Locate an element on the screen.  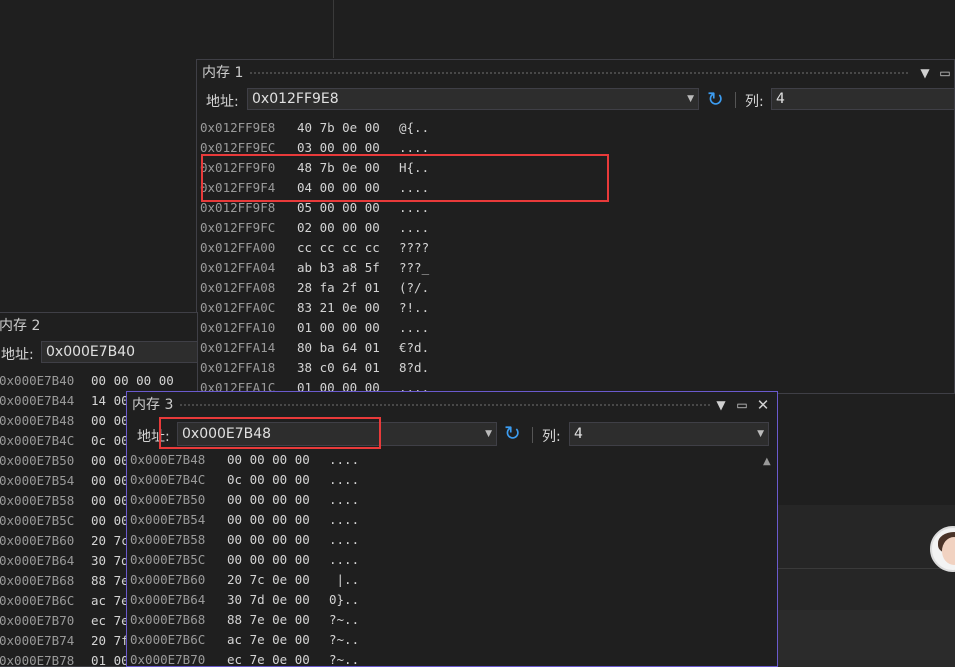
row-hex: 80 ba 64 01 is located at coordinates (348, 348).